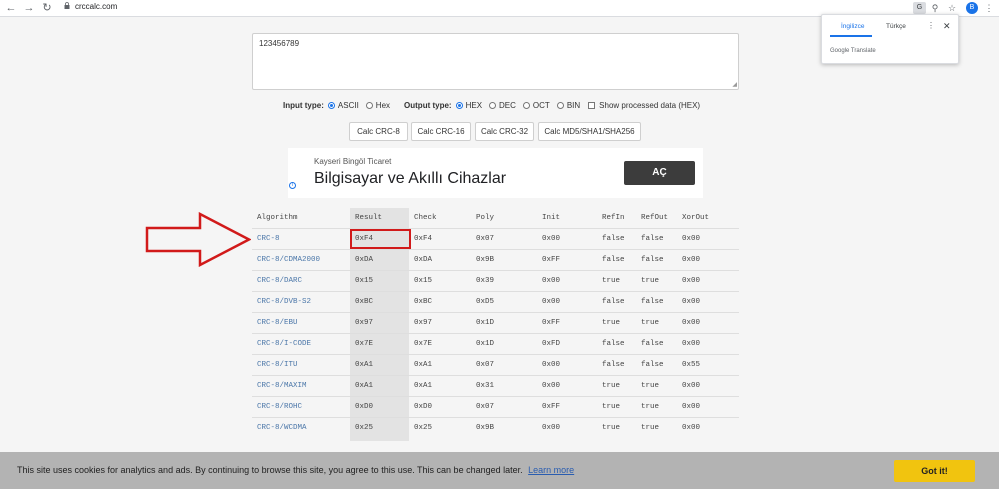  I want to click on got-it-button: Got it!, so click(934, 471).